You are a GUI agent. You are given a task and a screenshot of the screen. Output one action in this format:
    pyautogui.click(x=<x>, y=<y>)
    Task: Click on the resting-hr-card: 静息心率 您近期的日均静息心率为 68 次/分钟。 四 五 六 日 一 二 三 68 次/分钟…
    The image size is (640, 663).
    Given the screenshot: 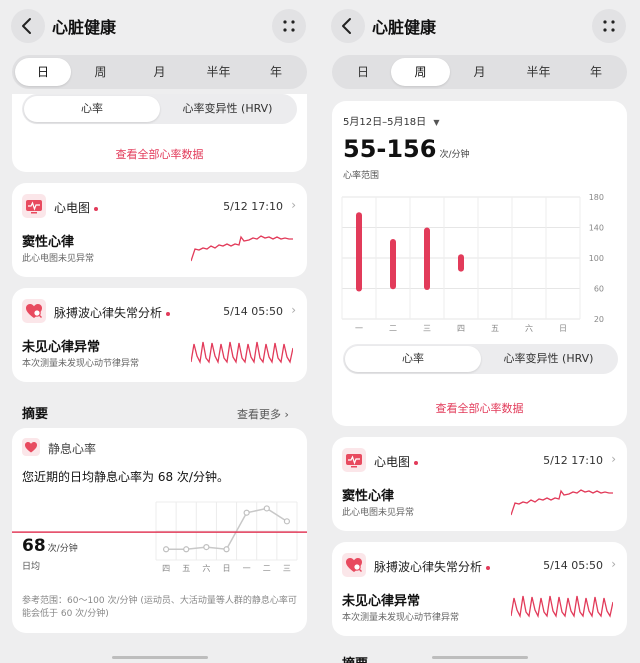 What is the action you would take?
    pyautogui.click(x=159, y=530)
    